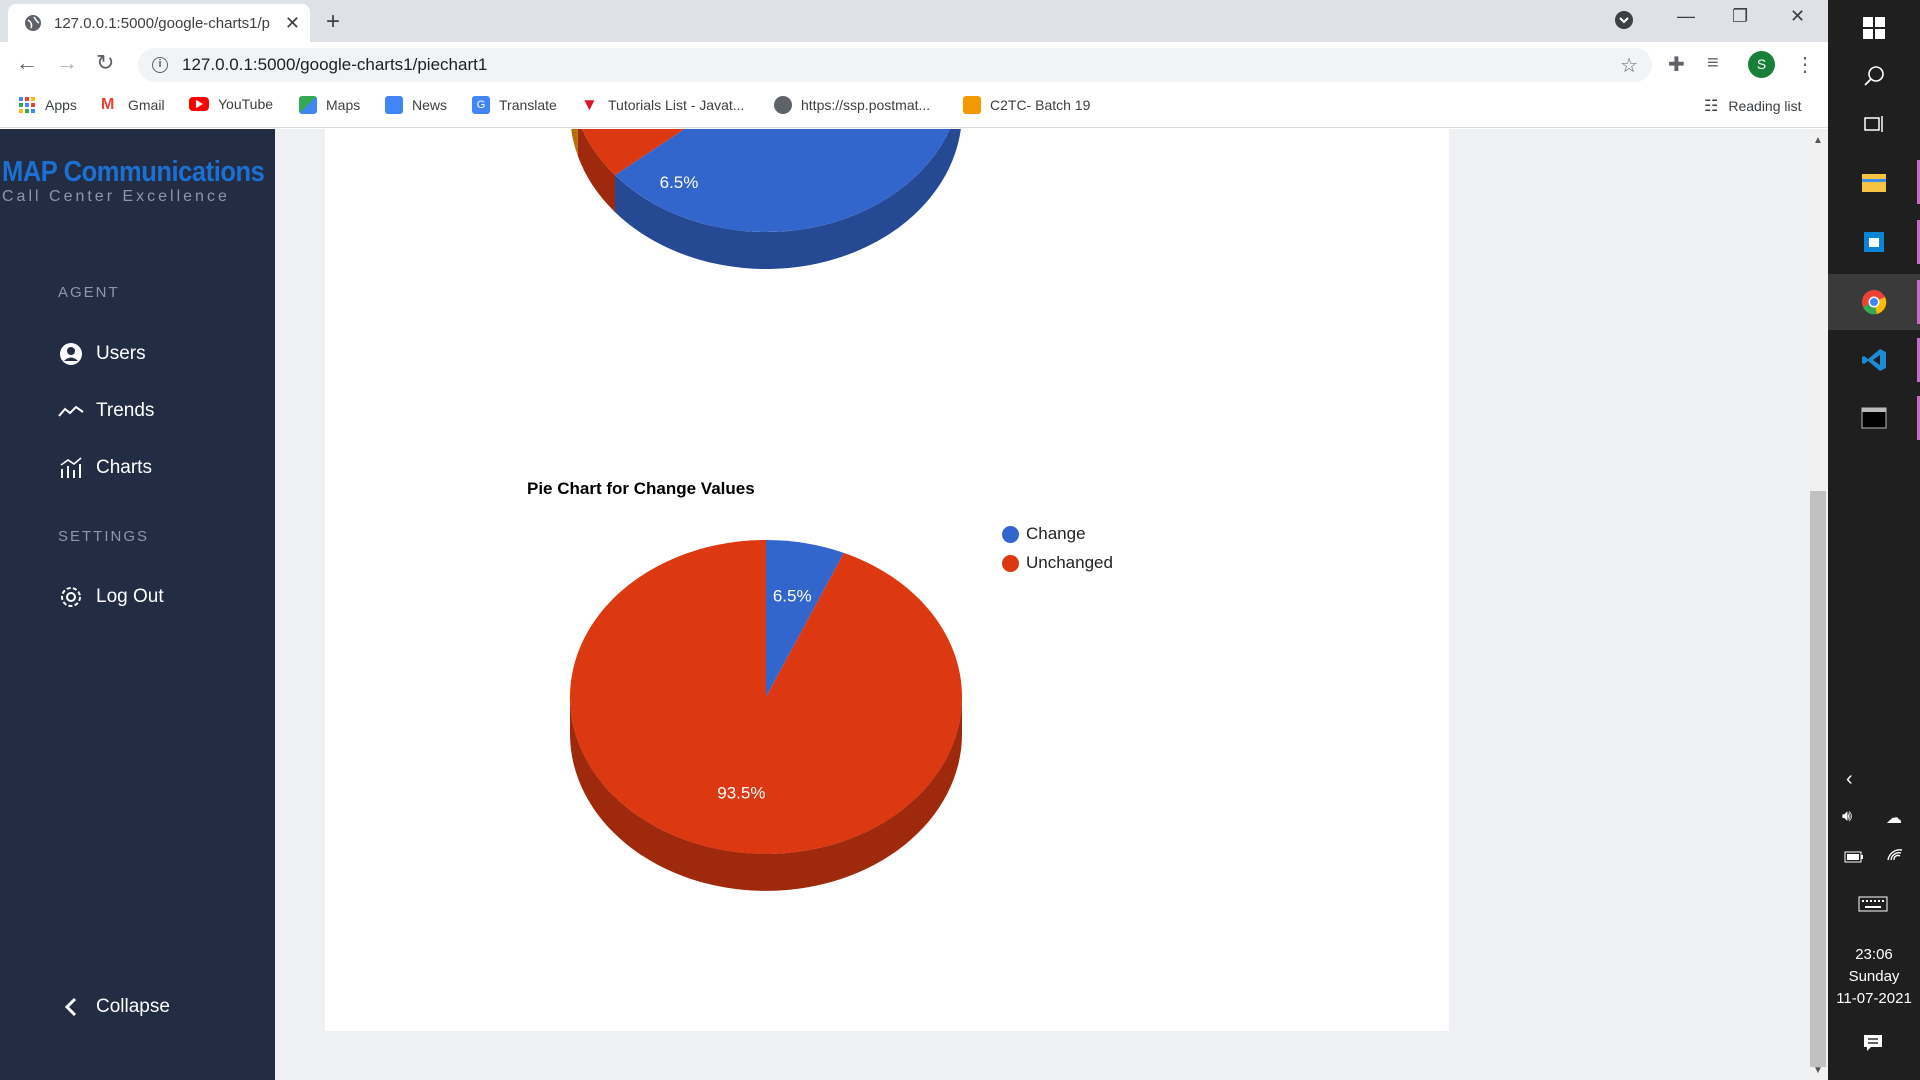  What do you see at coordinates (1874, 124) in the screenshot?
I see `task-view-icon` at bounding box center [1874, 124].